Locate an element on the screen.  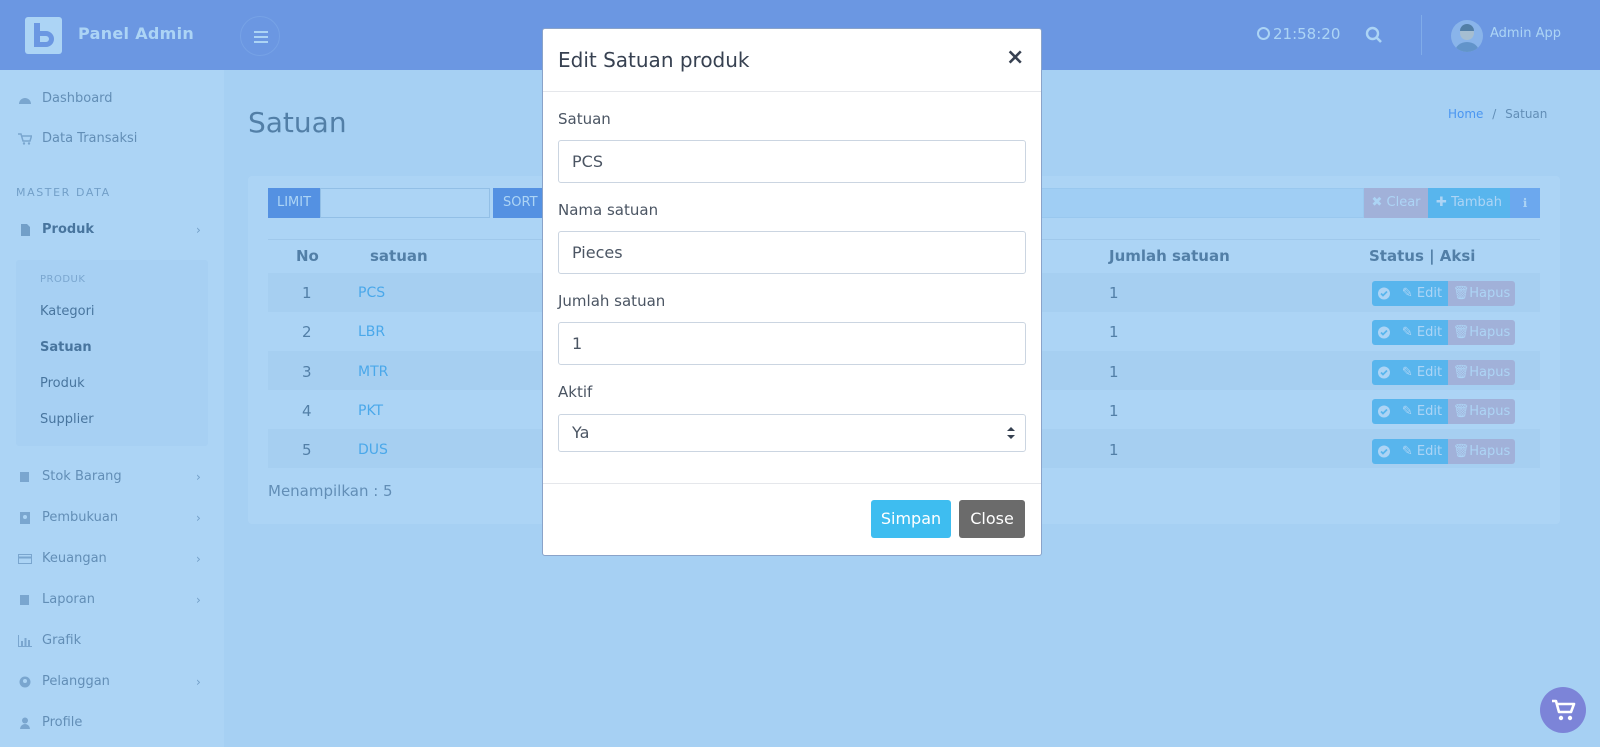
cart-icon is located at coordinates (1564, 710).